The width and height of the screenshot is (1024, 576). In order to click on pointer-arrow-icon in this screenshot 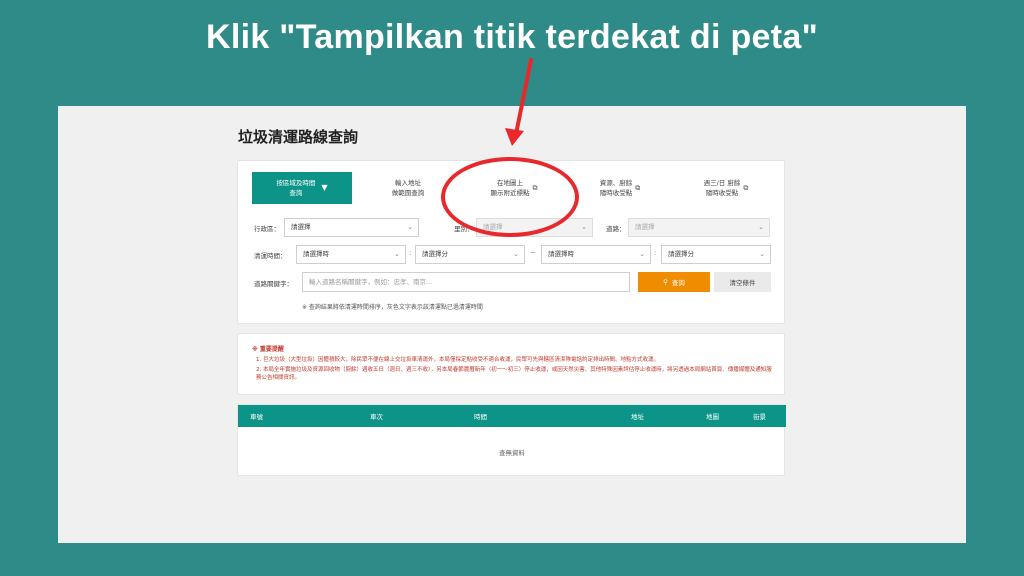, I will do `click(519, 102)`.